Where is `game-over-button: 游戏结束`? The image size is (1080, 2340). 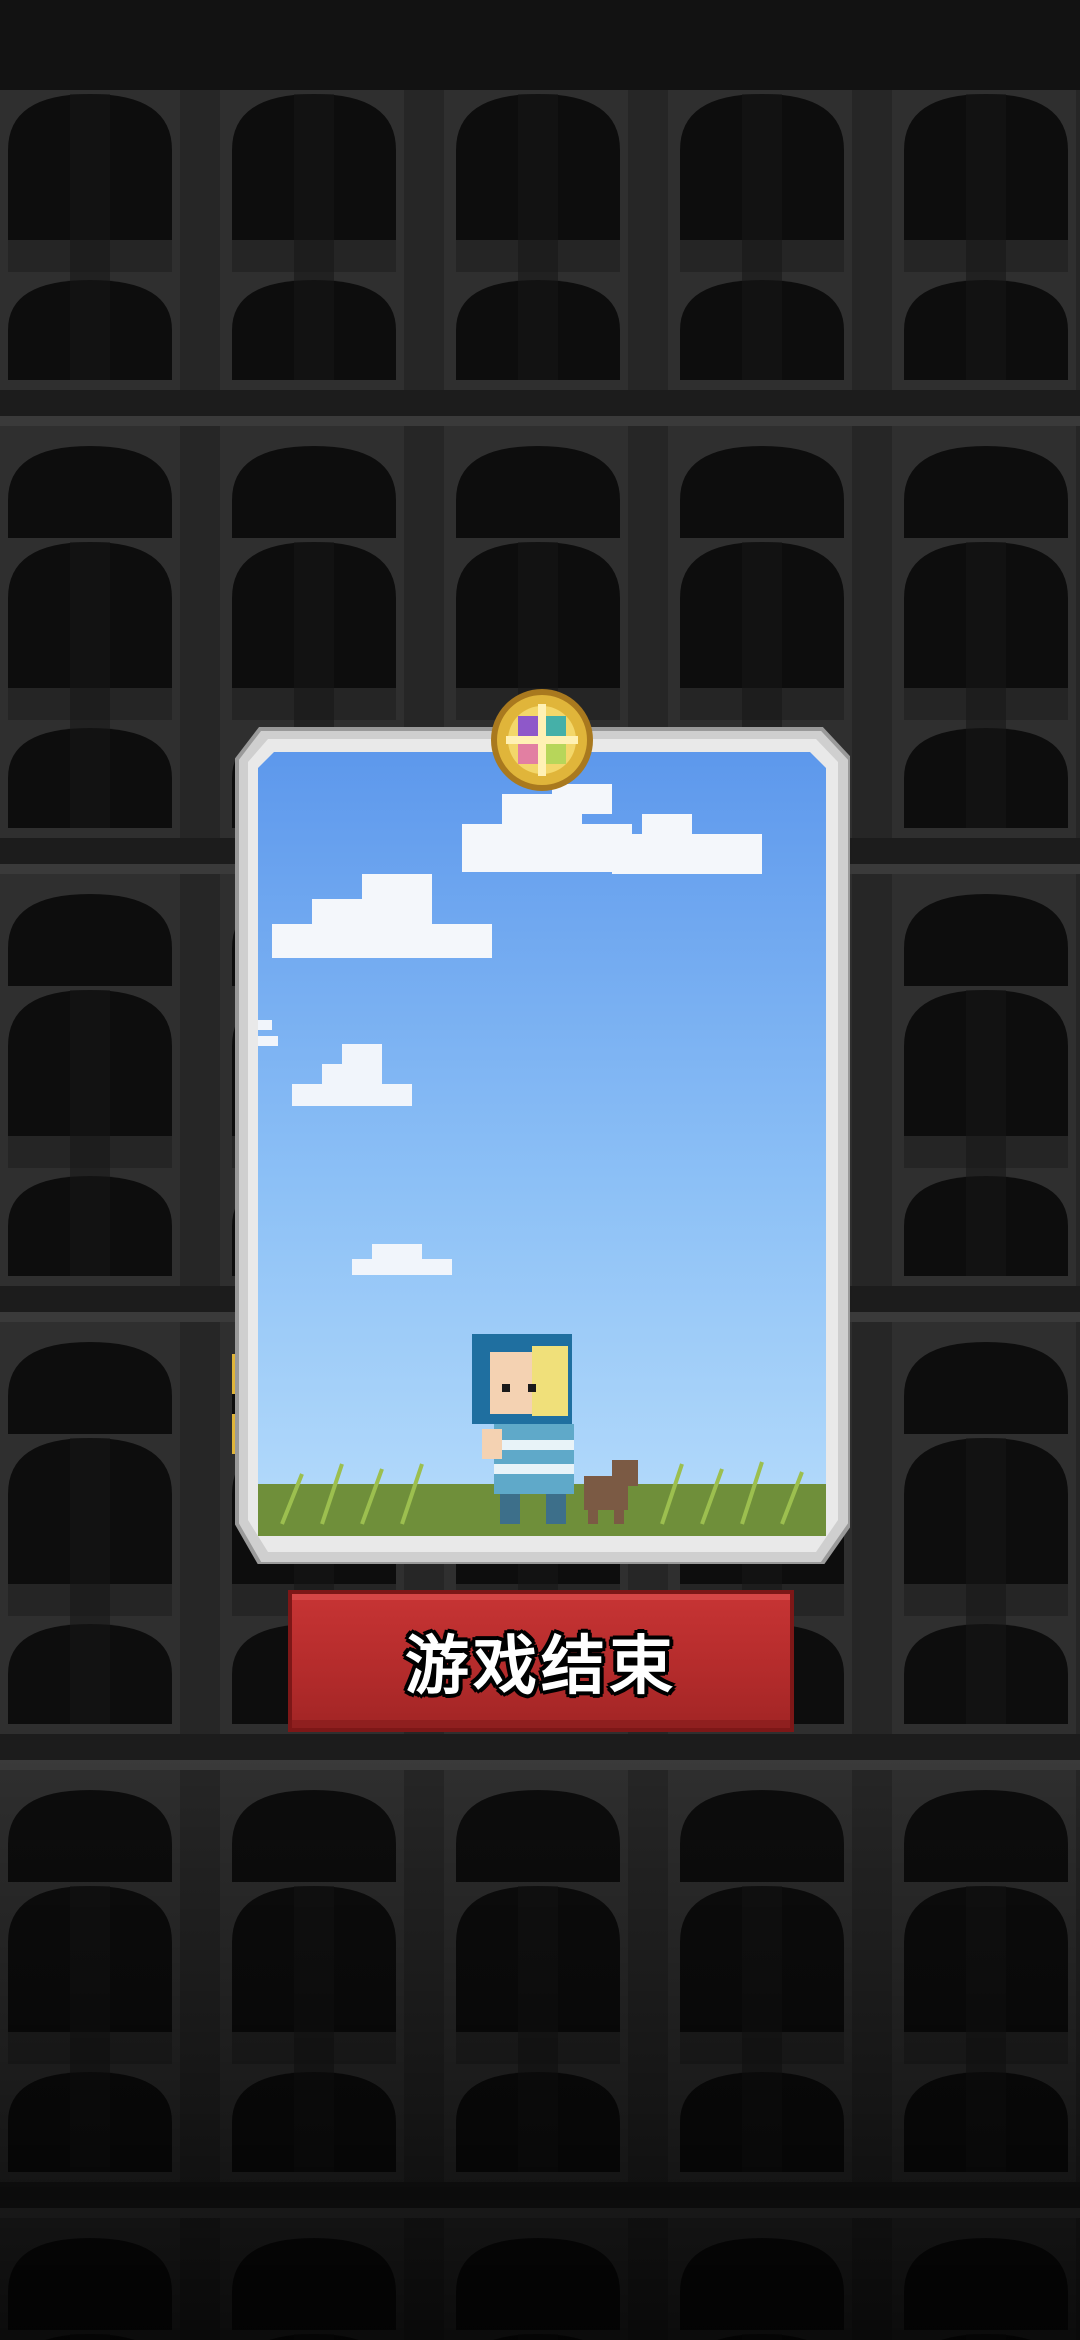 game-over-button: 游戏结束 is located at coordinates (541, 1661).